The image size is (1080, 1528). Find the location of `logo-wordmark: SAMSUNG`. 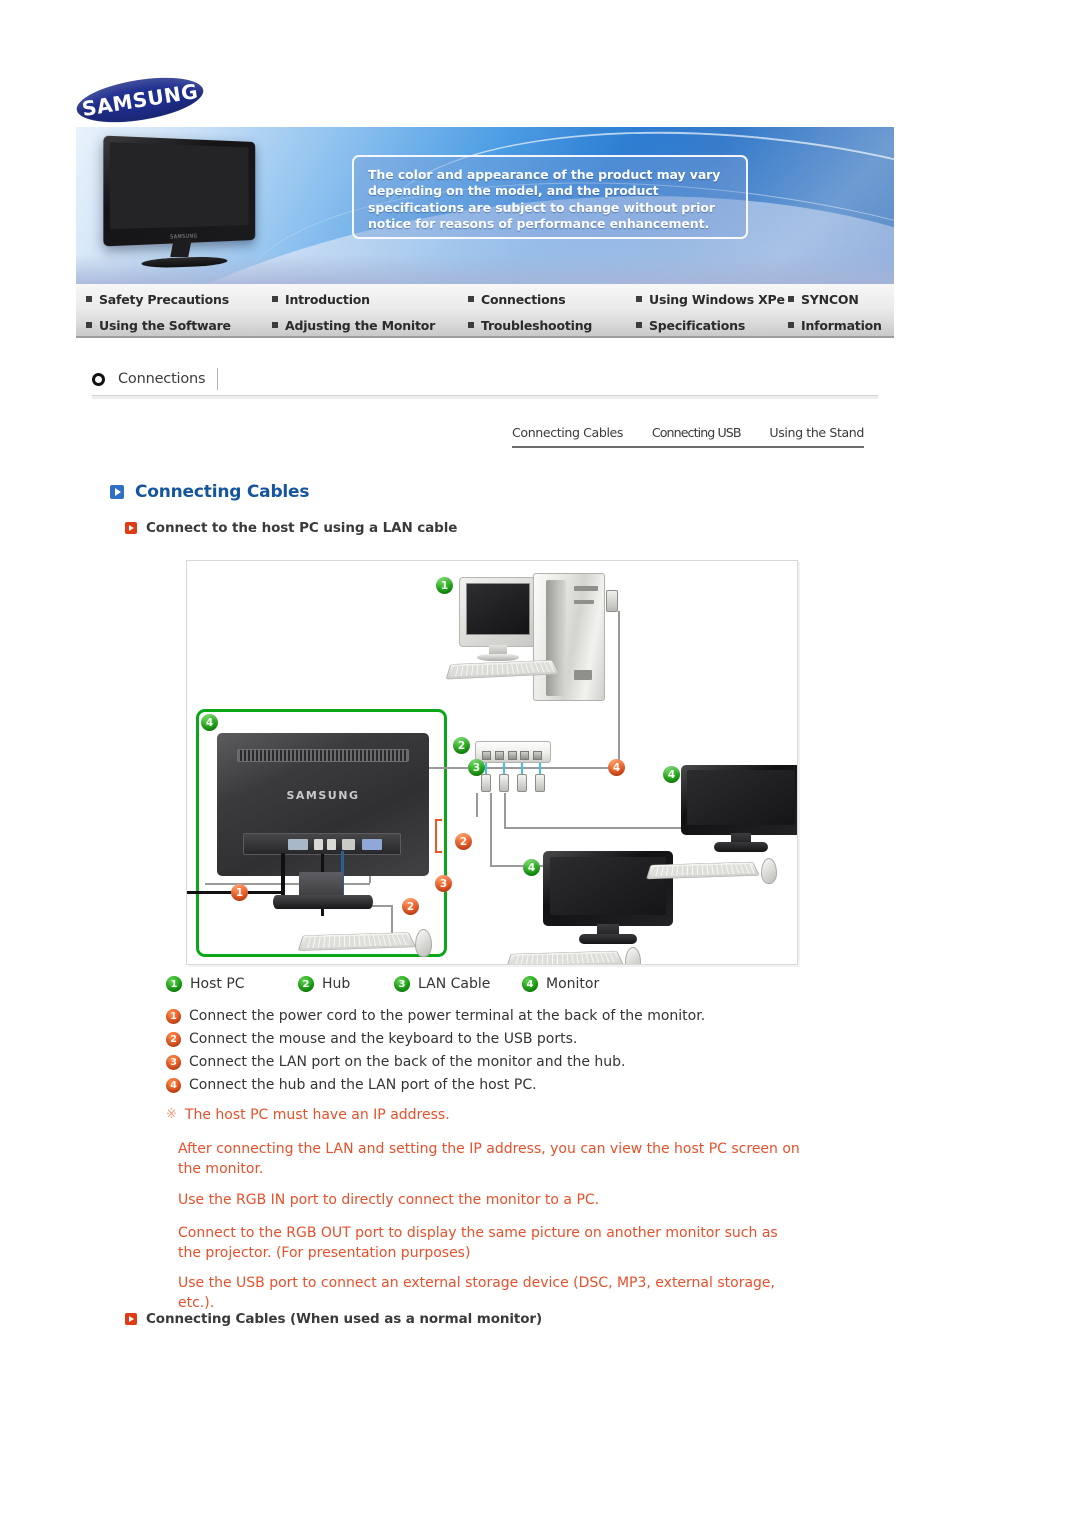

logo-wordmark: SAMSUNG is located at coordinates (140, 100).